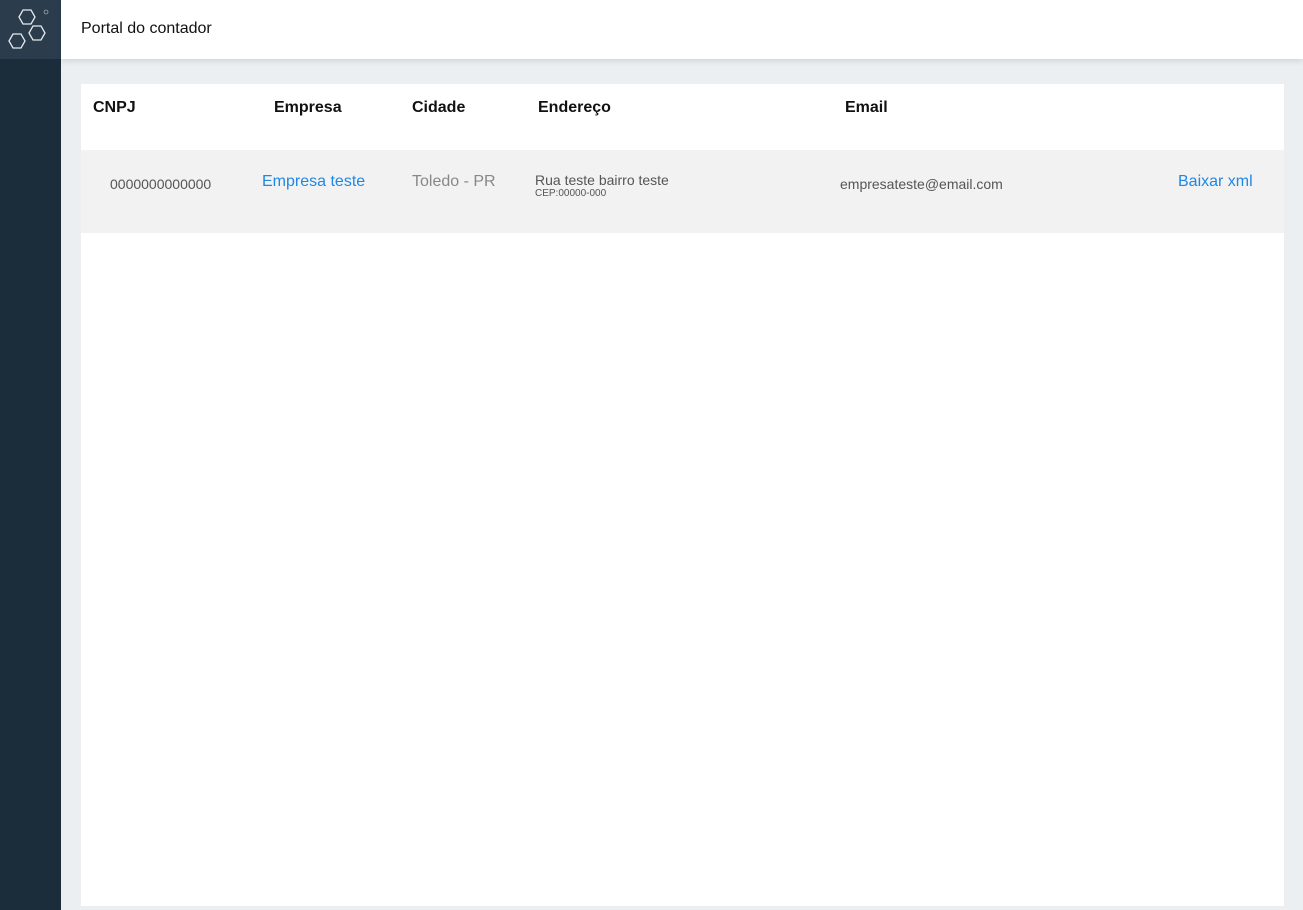  Describe the element at coordinates (439, 107) in the screenshot. I see `column-header-cidade: Cidade` at that location.